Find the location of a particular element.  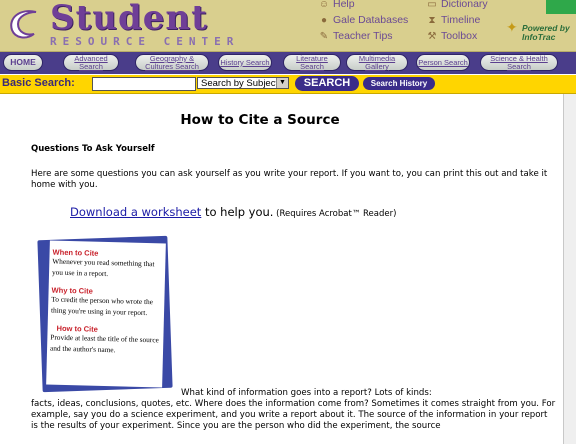

nav-person-search: Person Search is located at coordinates (443, 62).